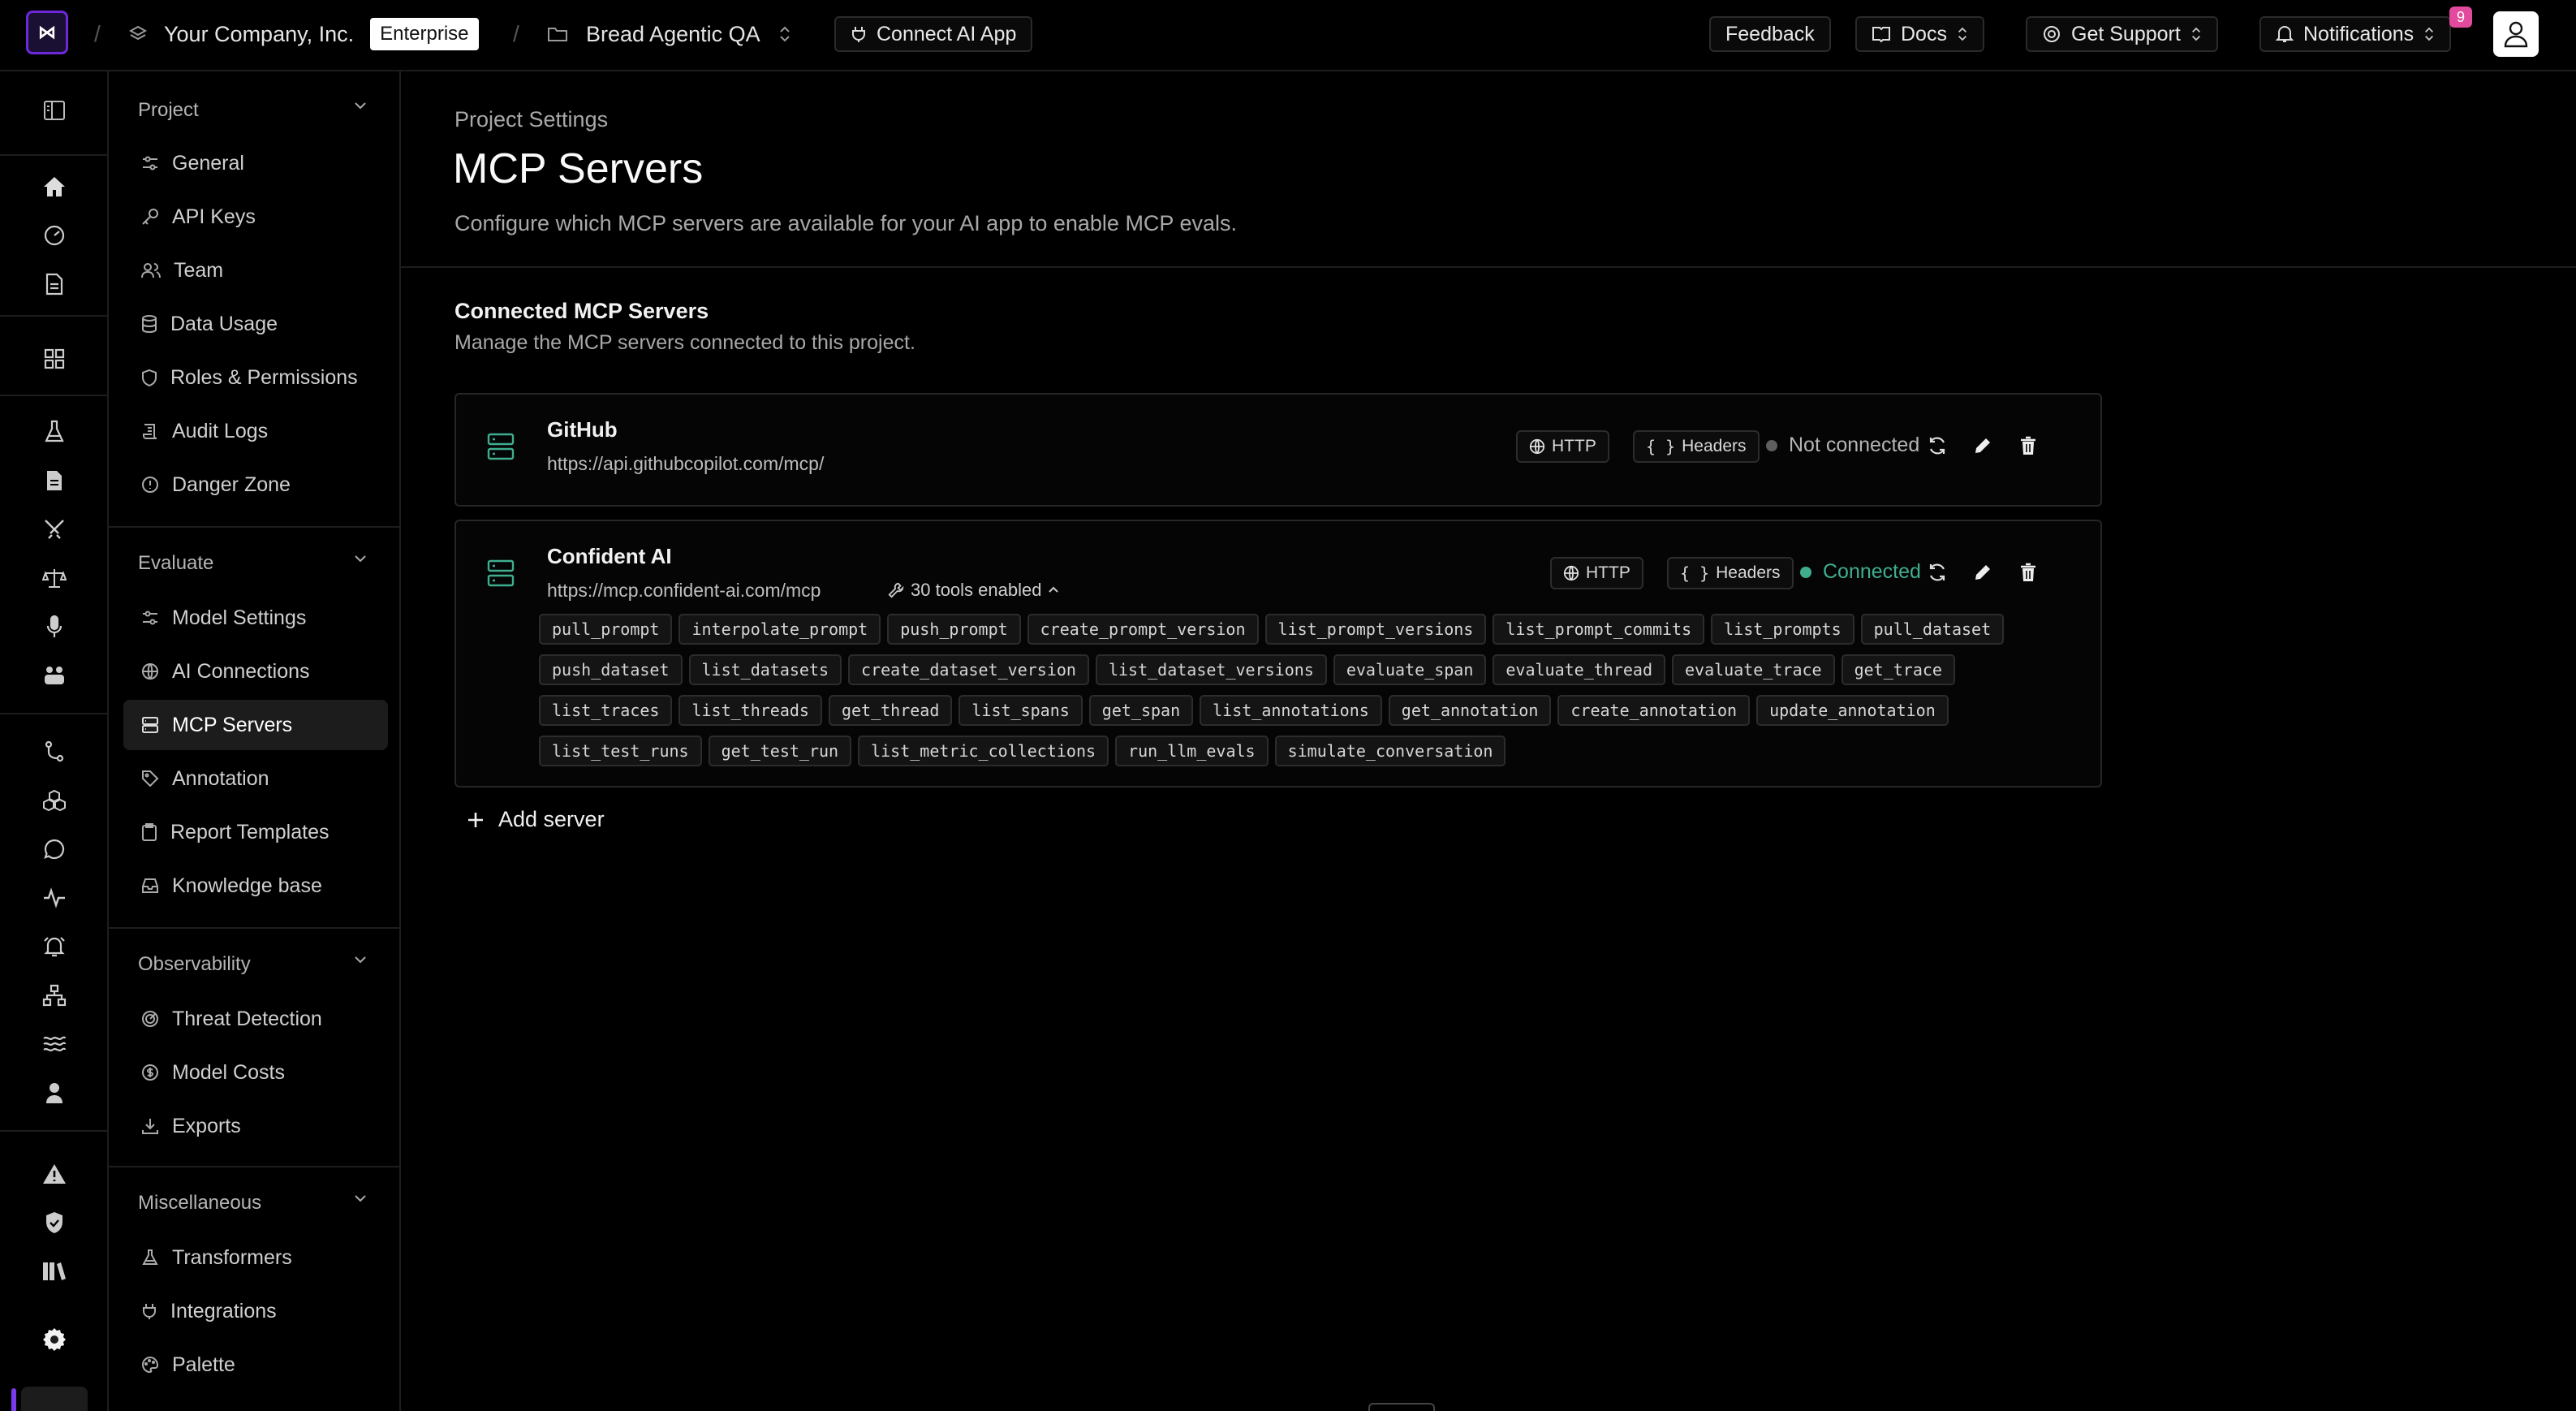 The height and width of the screenshot is (1411, 2576). Describe the element at coordinates (256, 725) in the screenshot. I see `nav-item-mcp-servers: MCP Servers` at that location.